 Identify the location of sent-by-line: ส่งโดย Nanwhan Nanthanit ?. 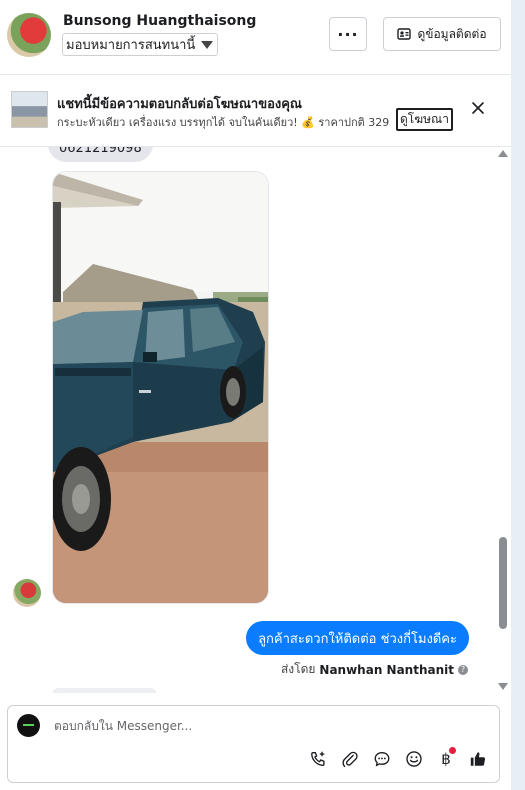
(374, 669).